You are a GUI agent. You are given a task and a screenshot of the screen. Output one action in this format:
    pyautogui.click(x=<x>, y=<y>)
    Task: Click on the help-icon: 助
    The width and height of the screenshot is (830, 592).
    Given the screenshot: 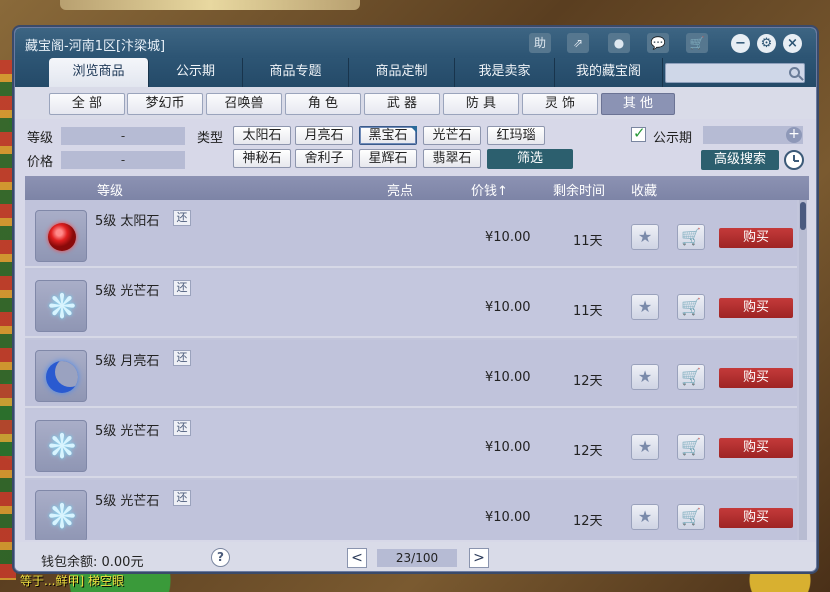 What is the action you would take?
    pyautogui.click(x=540, y=43)
    